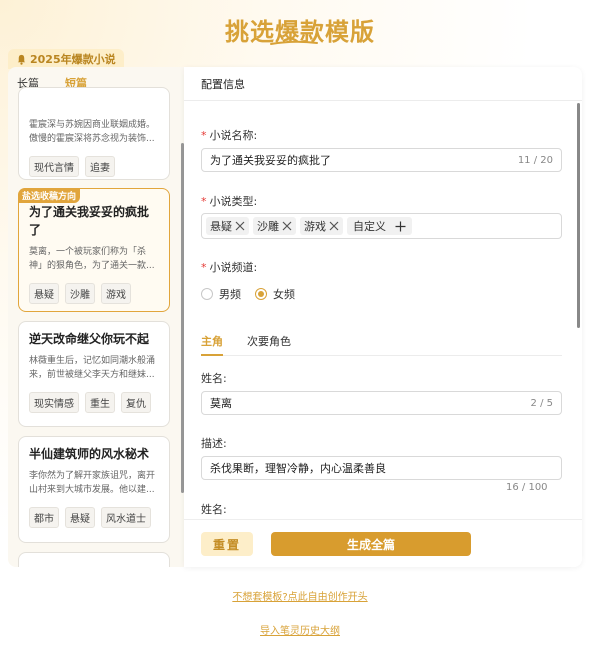 This screenshot has width=600, height=656. Describe the element at coordinates (229, 135) in the screenshot. I see `novel-name-label: * 小说名称:` at that location.